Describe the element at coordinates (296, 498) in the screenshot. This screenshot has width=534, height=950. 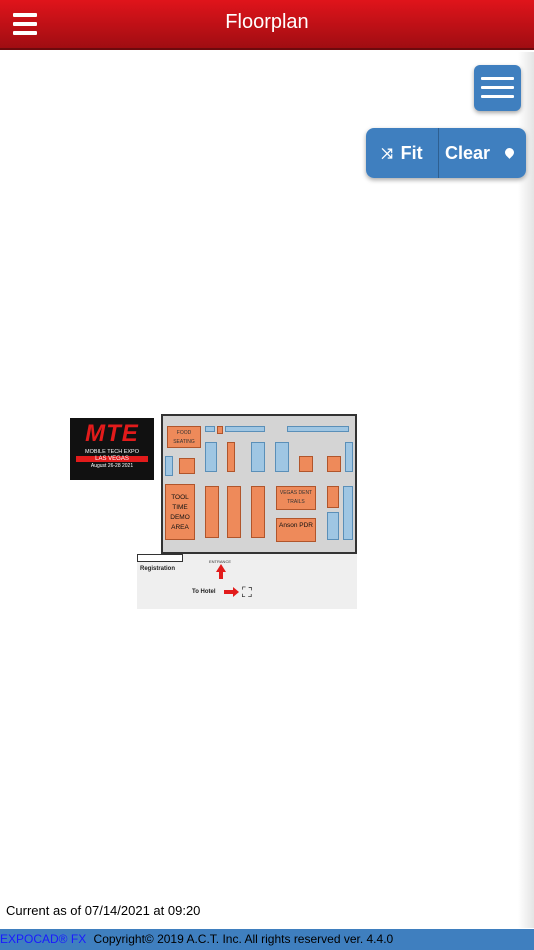
I see `booth-vegas-dent: VEGAS DENT TRAILS` at that location.